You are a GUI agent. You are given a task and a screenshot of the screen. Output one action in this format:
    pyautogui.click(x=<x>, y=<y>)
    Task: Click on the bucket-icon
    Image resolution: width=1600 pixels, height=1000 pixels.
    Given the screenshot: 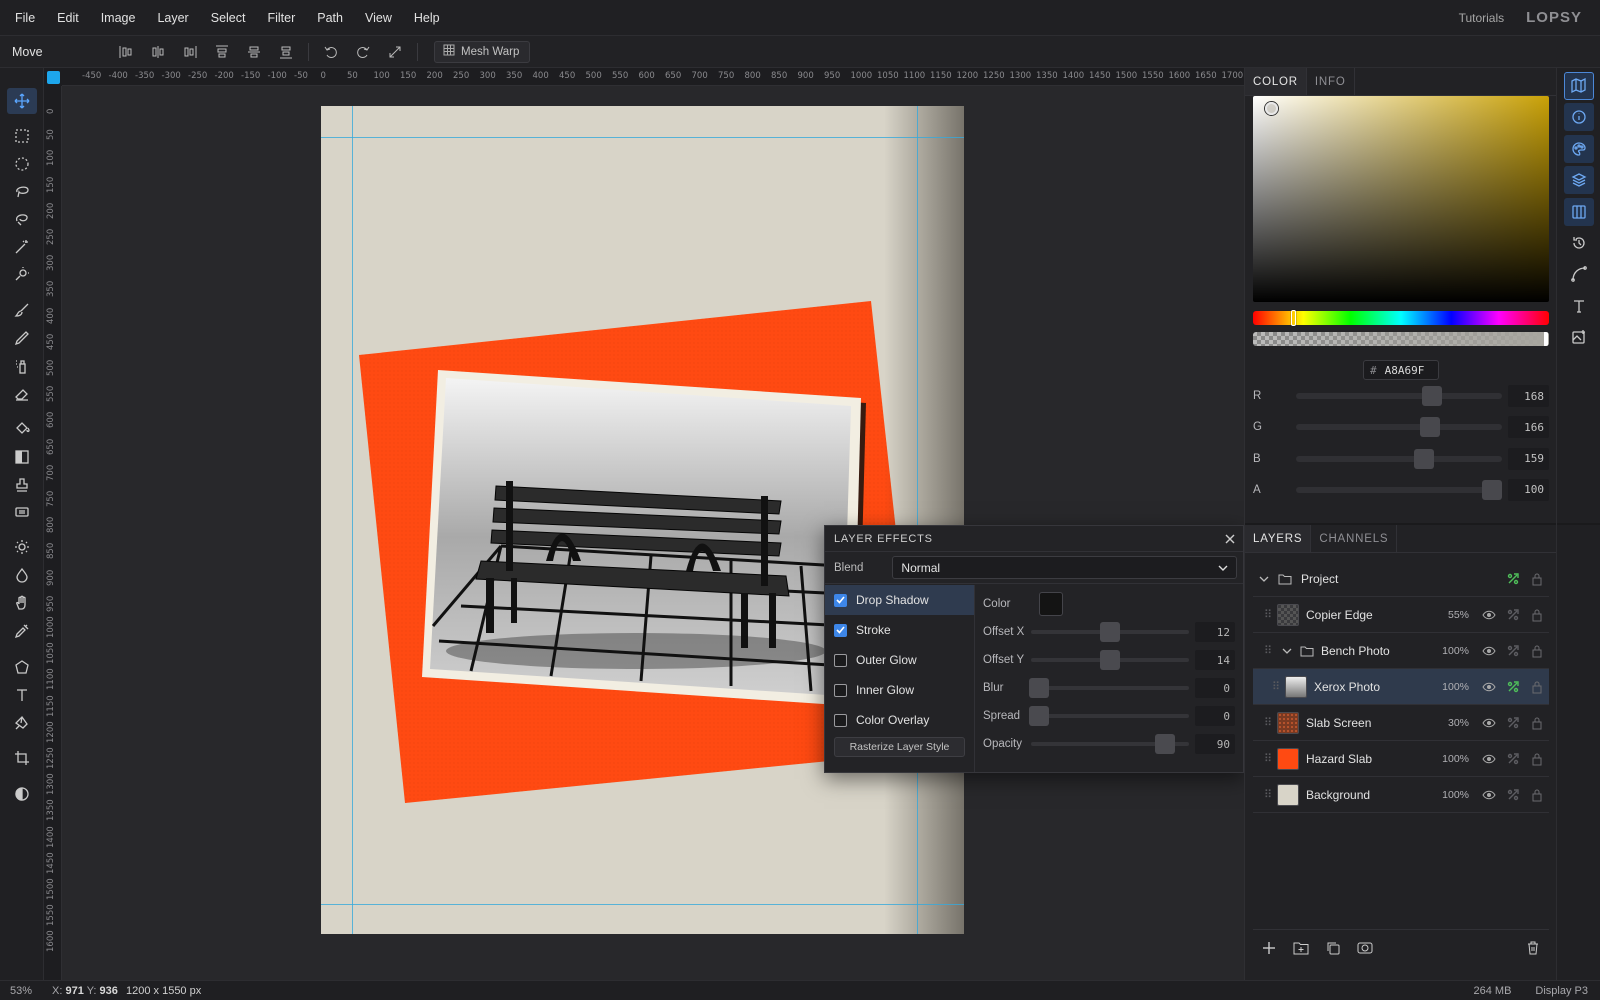 What is the action you would take?
    pyautogui.click(x=22, y=429)
    